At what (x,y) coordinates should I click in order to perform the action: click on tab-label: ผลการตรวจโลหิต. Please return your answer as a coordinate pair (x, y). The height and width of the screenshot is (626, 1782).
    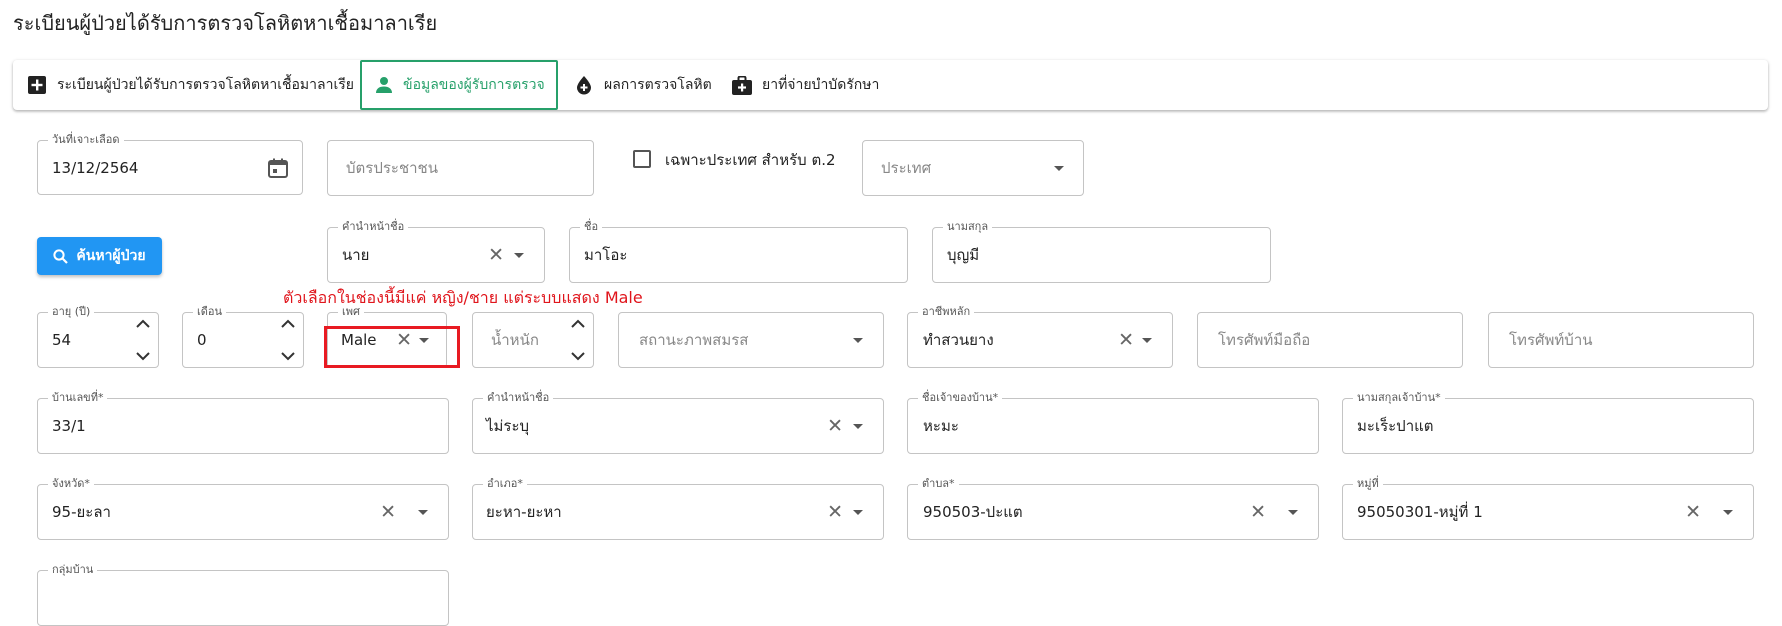
    Looking at the image, I should click on (658, 85).